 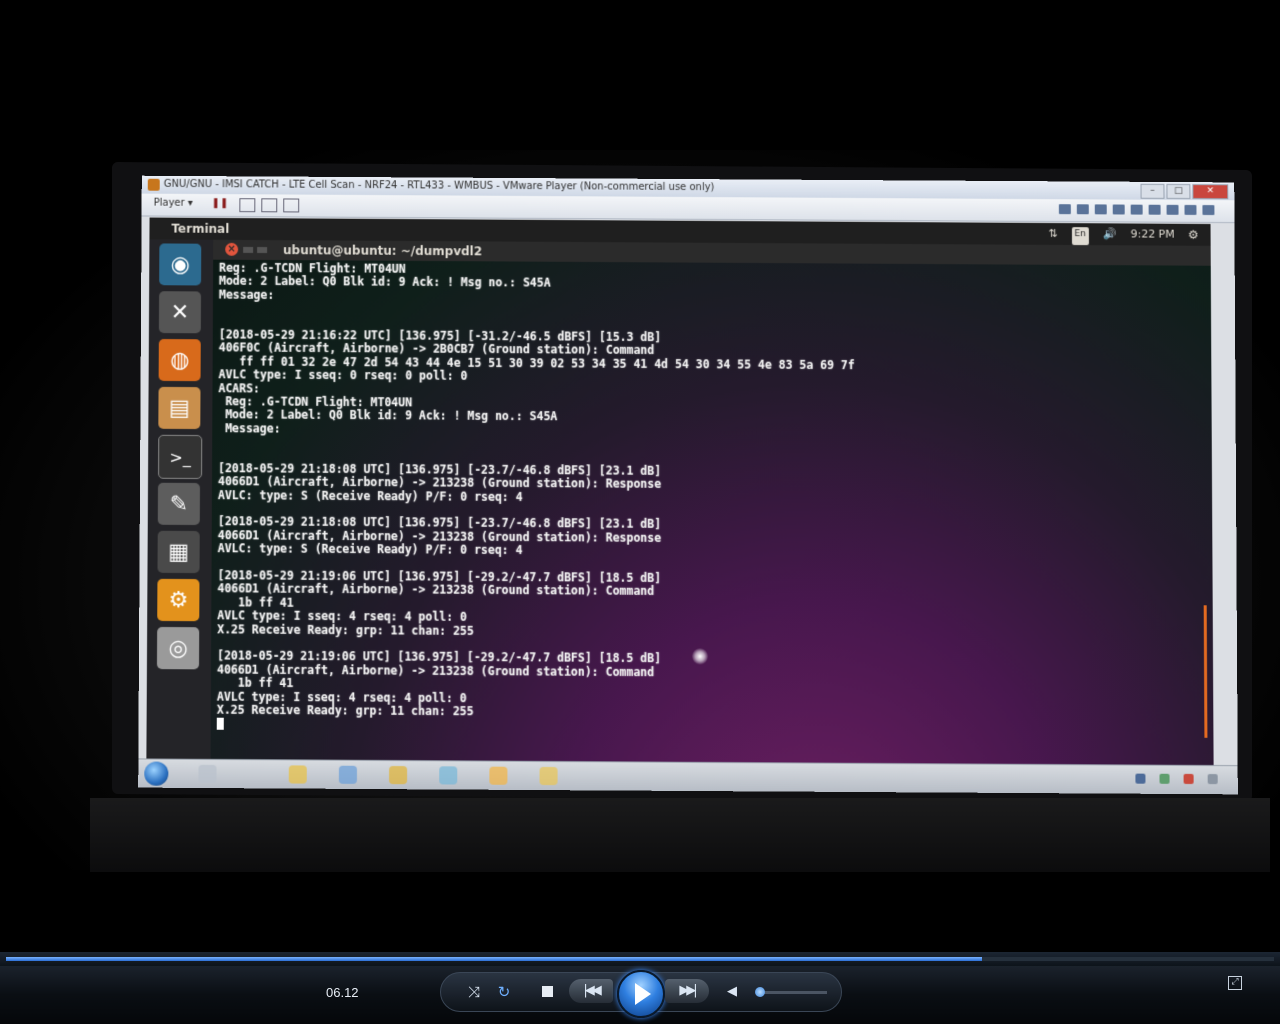 I want to click on firefox-icon: ◍, so click(x=179, y=360).